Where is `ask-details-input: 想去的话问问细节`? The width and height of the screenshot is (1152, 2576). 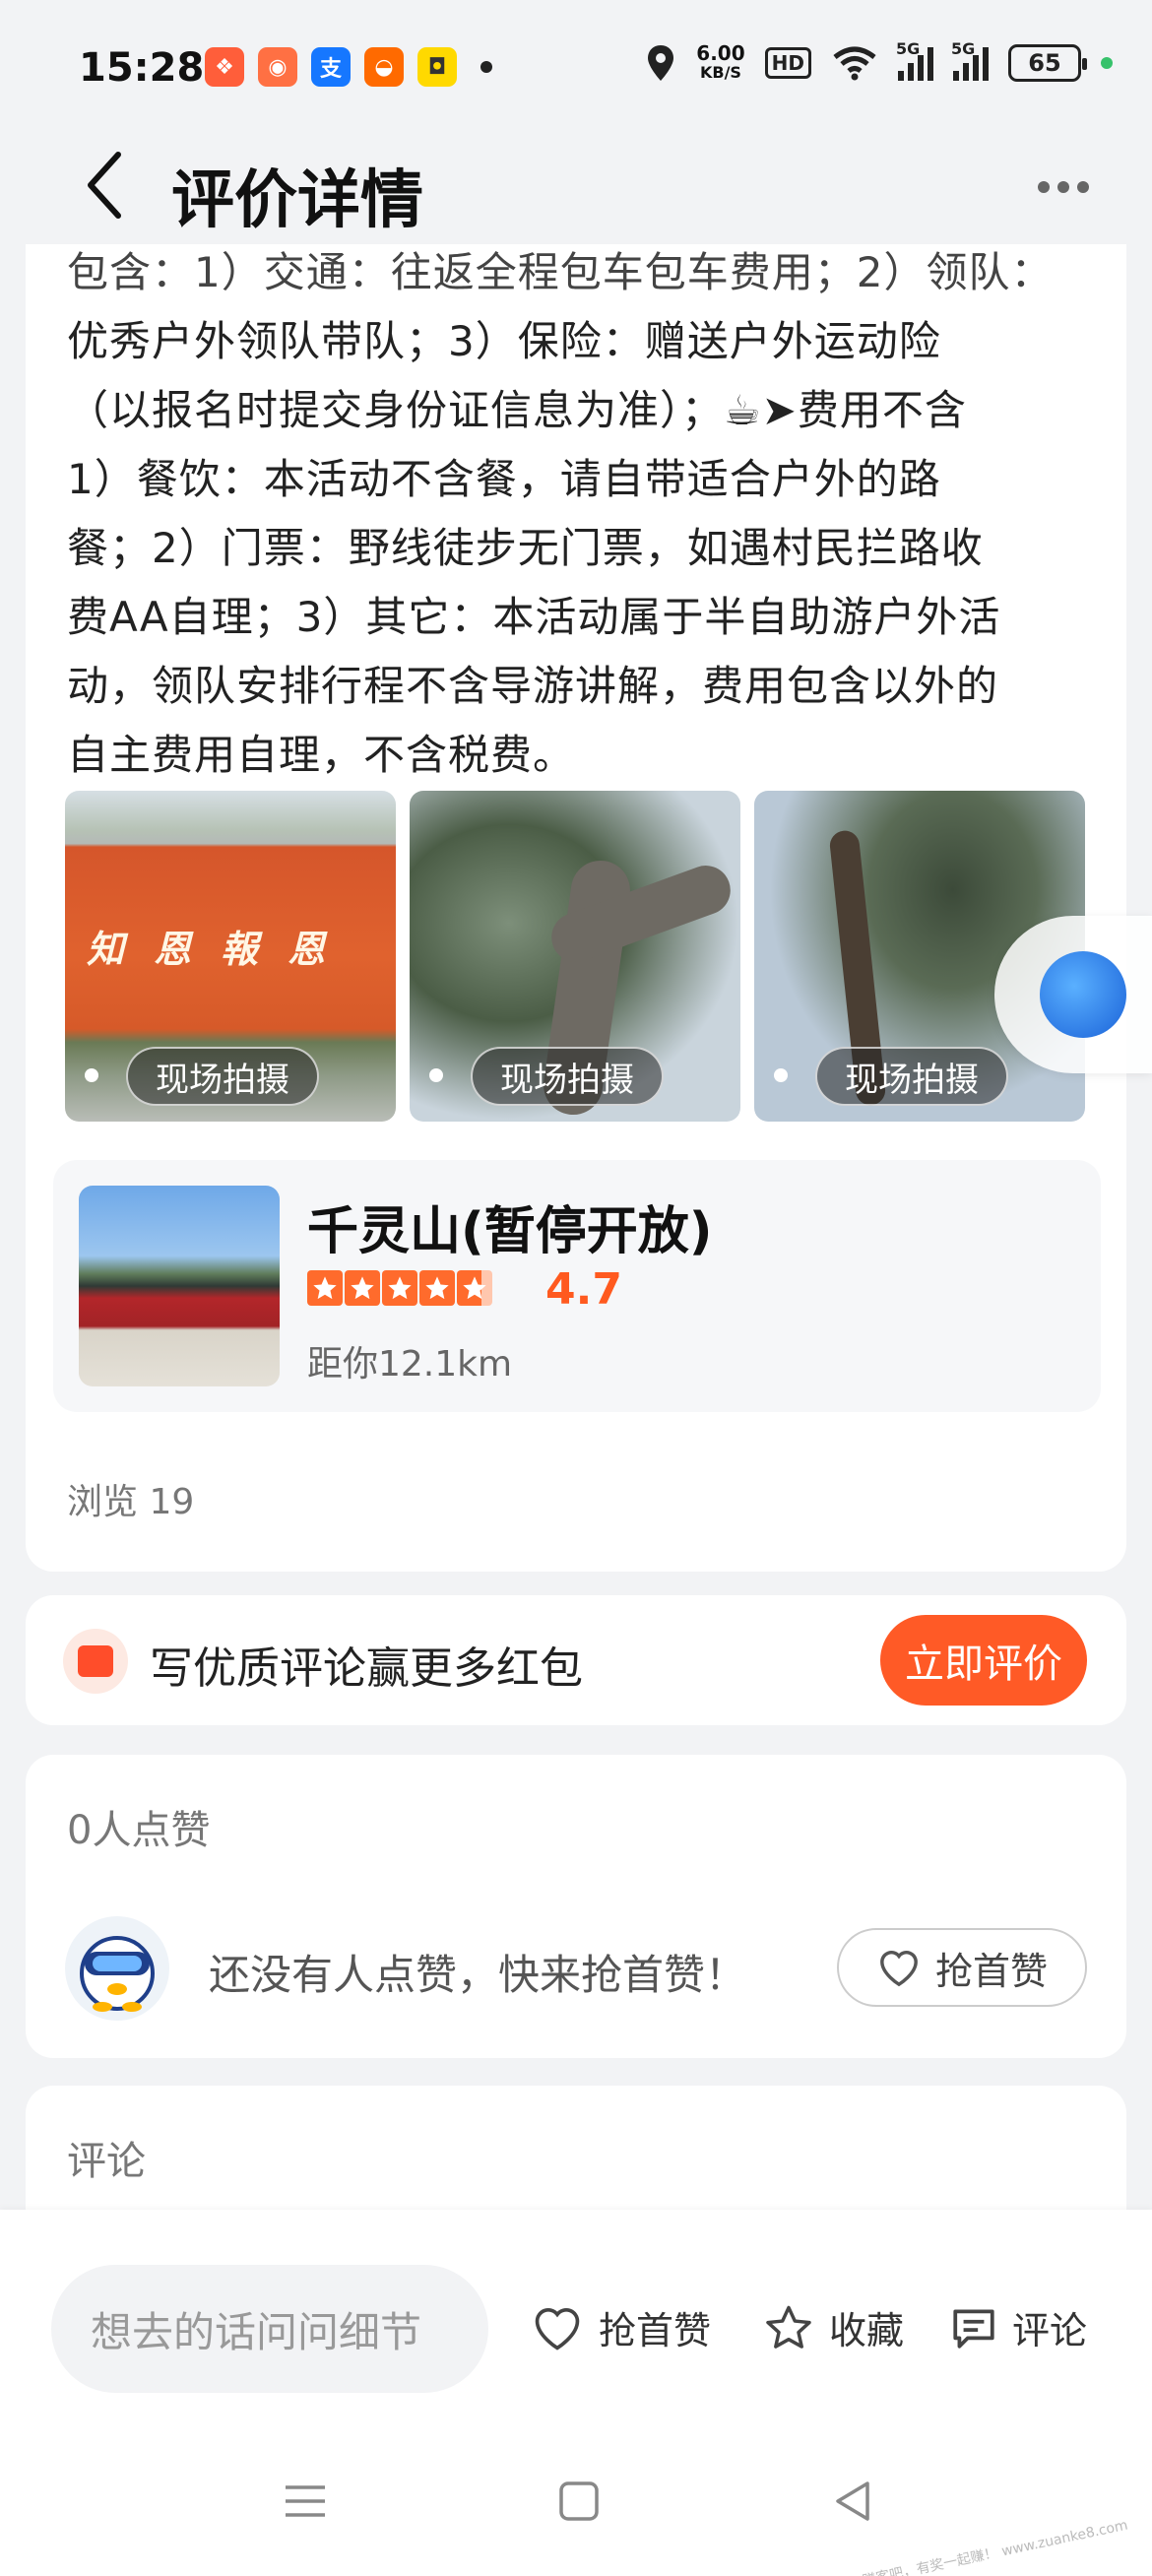
ask-details-input: 想去的话问问细节 is located at coordinates (269, 2329).